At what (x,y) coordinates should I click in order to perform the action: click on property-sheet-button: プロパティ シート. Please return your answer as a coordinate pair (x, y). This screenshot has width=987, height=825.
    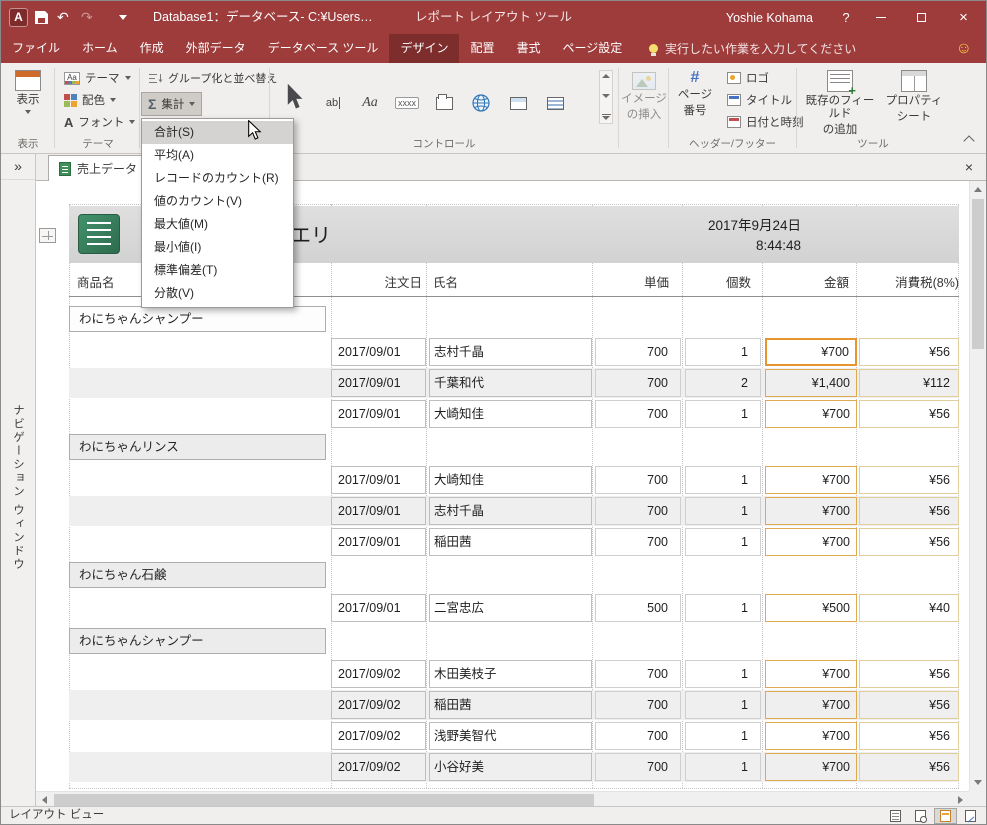
    Looking at the image, I should click on (914, 94).